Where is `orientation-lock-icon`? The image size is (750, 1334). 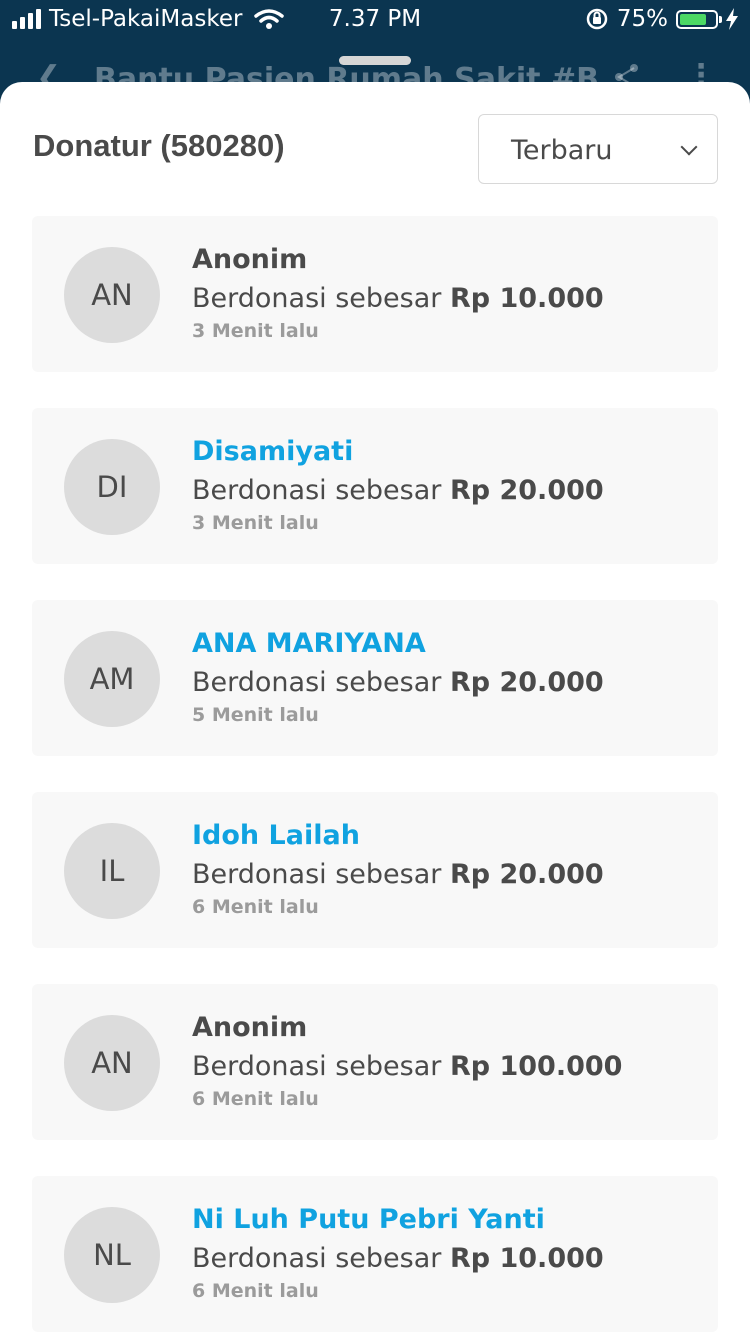
orientation-lock-icon is located at coordinates (597, 19).